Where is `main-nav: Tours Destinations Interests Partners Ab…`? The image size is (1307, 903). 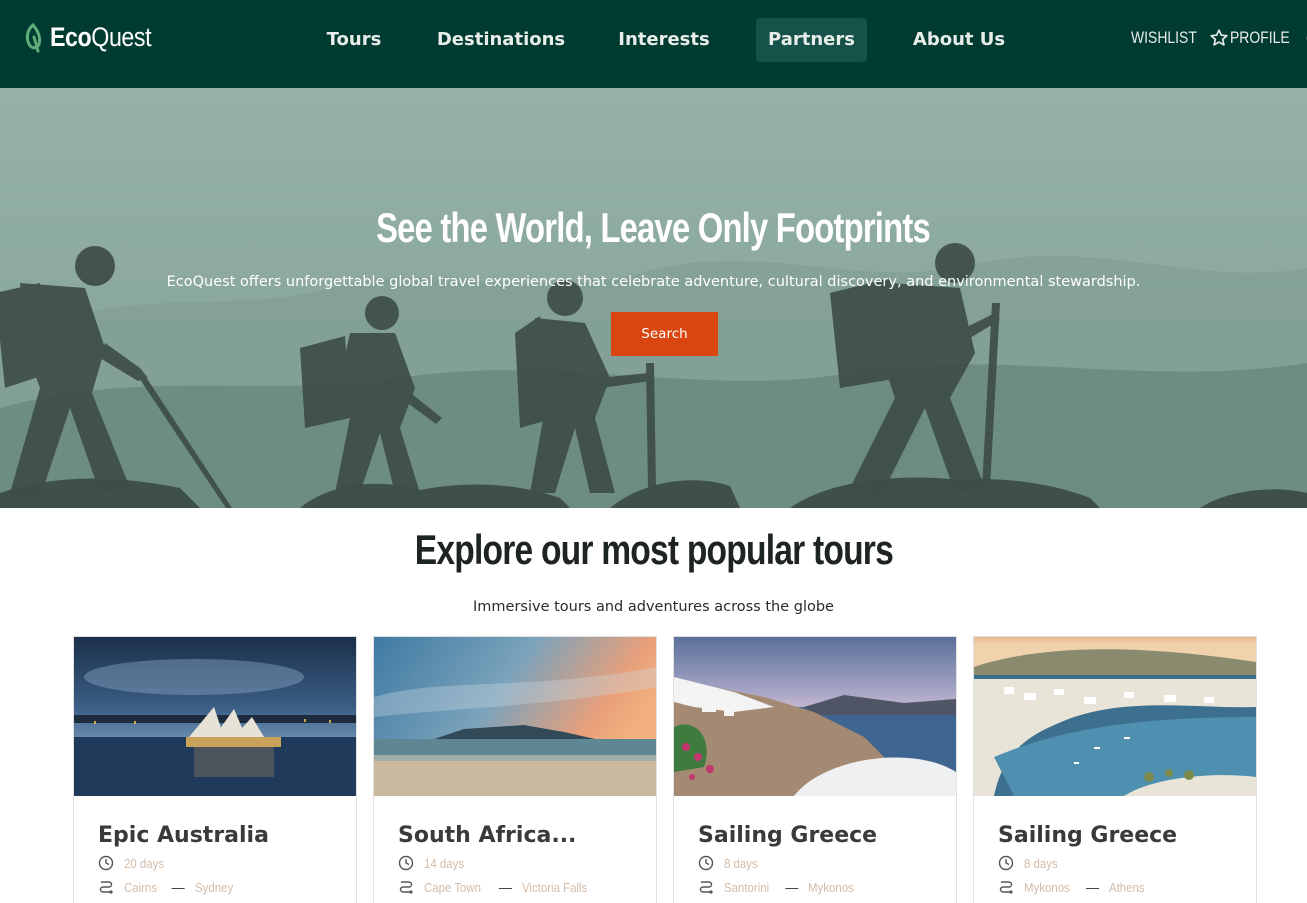
main-nav: Tours Destinations Interests Partners Ab… is located at coordinates (653, 40).